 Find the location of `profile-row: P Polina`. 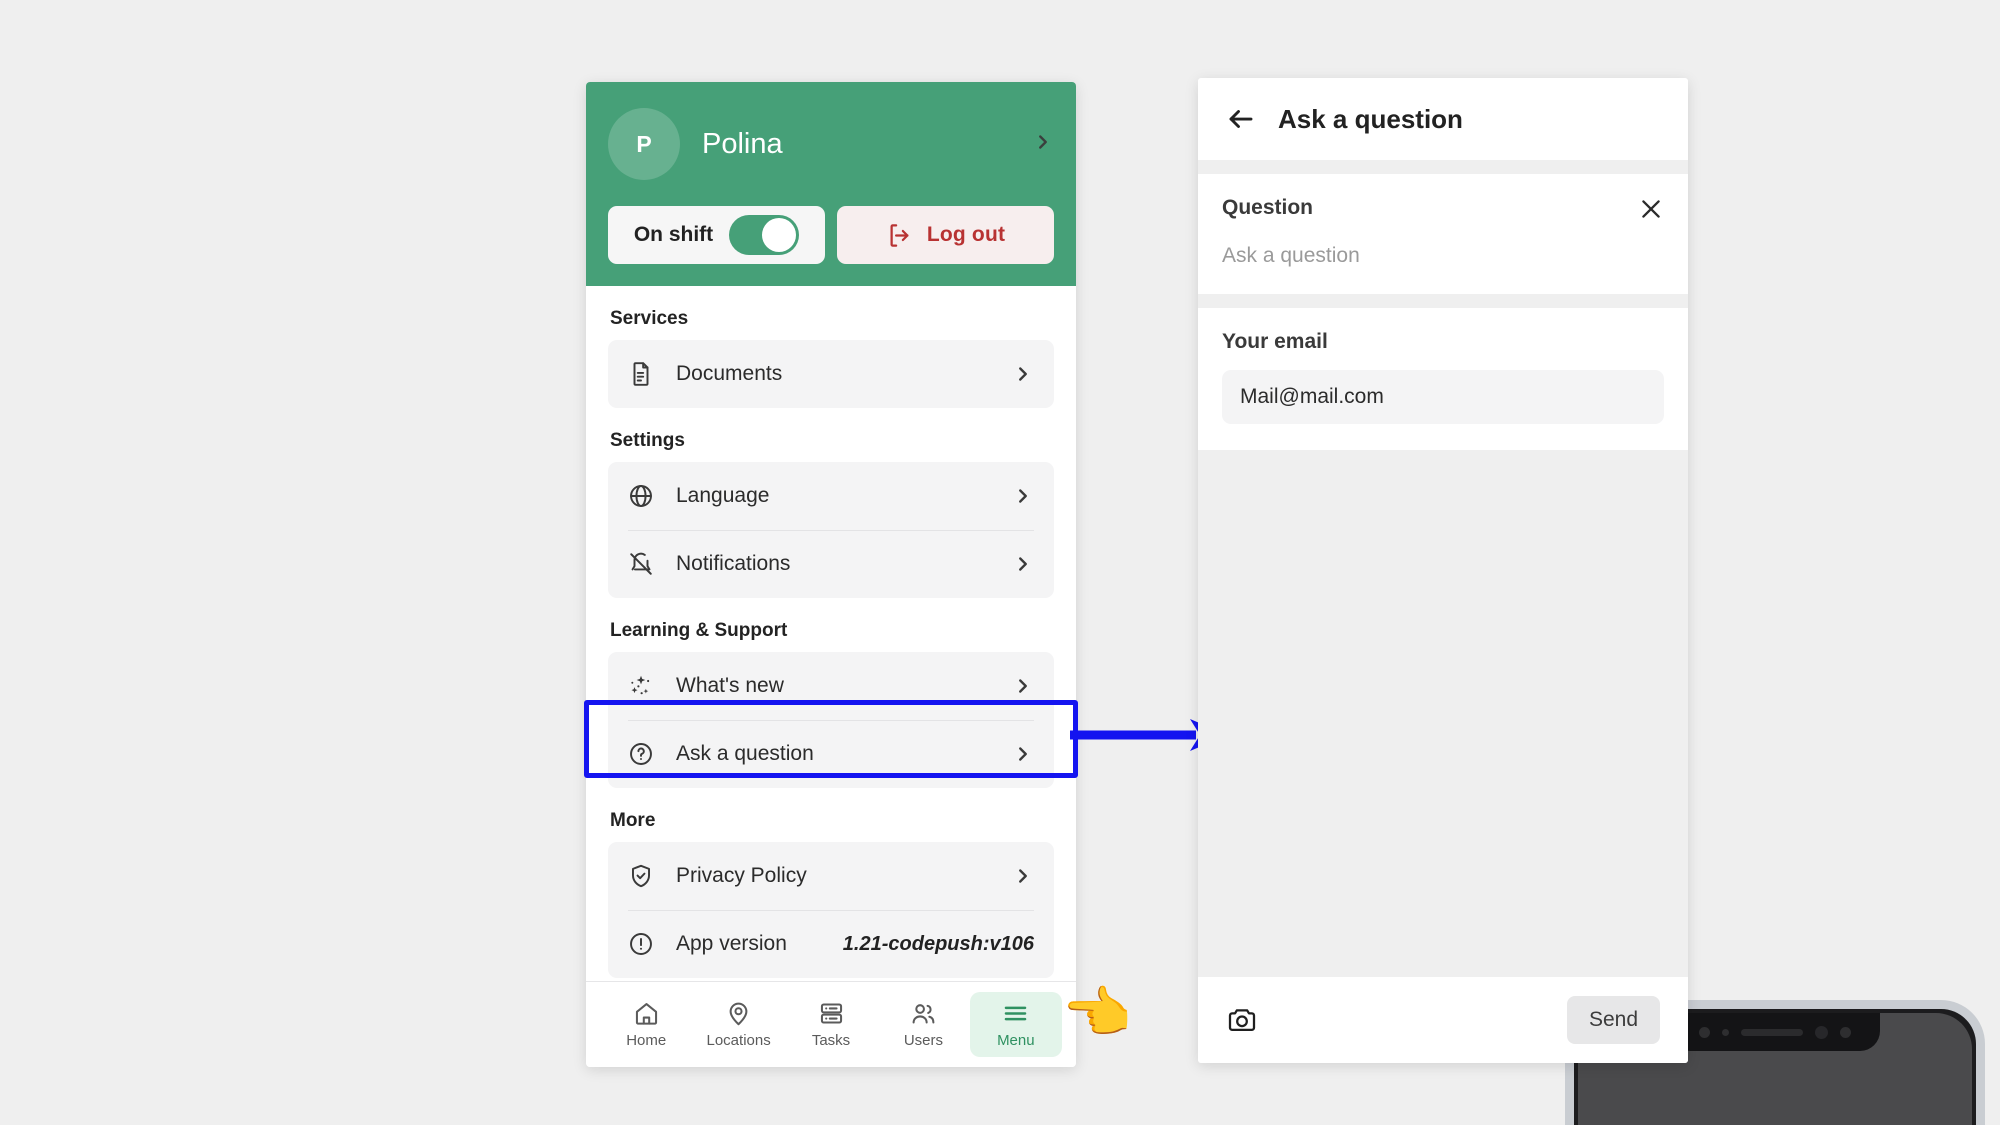

profile-row: P Polina is located at coordinates (831, 144).